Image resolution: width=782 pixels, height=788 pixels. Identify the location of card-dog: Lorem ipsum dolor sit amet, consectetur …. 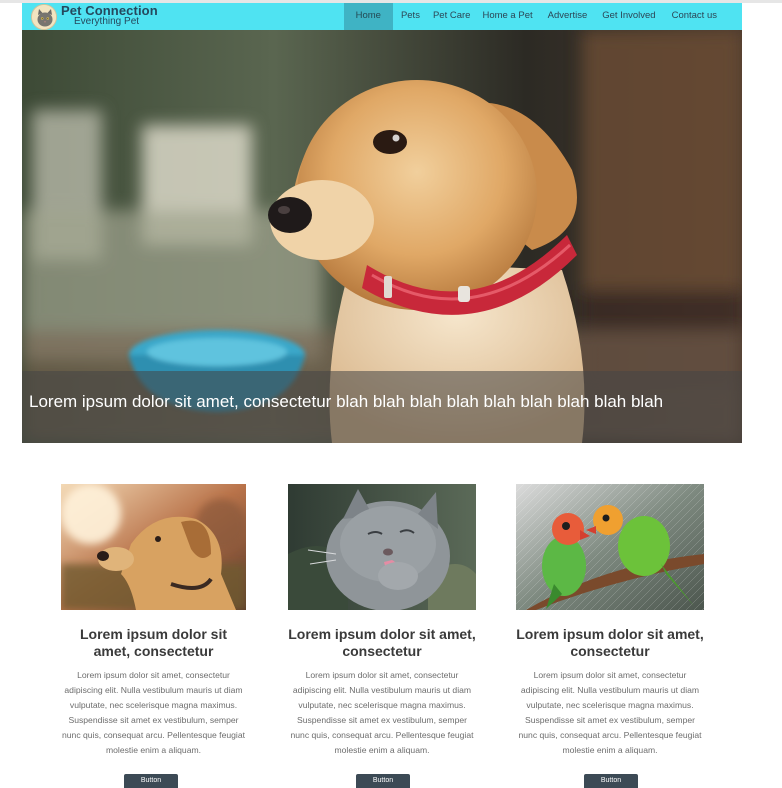
(153, 621).